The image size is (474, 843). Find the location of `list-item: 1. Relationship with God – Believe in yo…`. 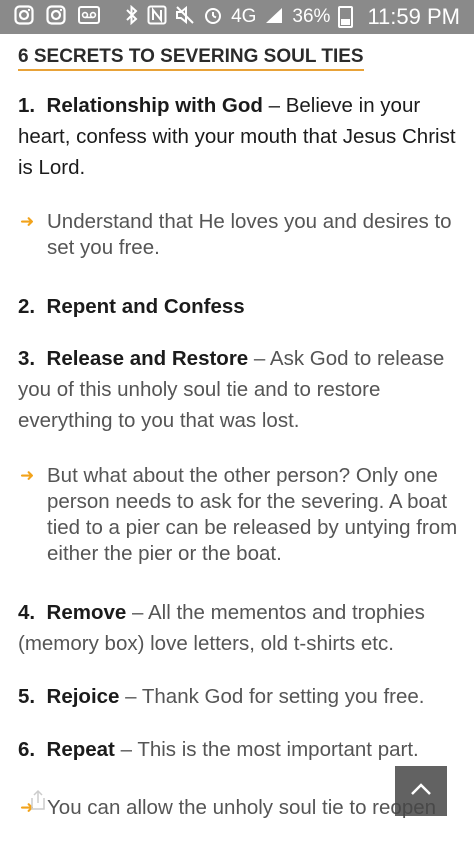

list-item: 1. Relationship with God – Believe in yo… is located at coordinates (238, 136).